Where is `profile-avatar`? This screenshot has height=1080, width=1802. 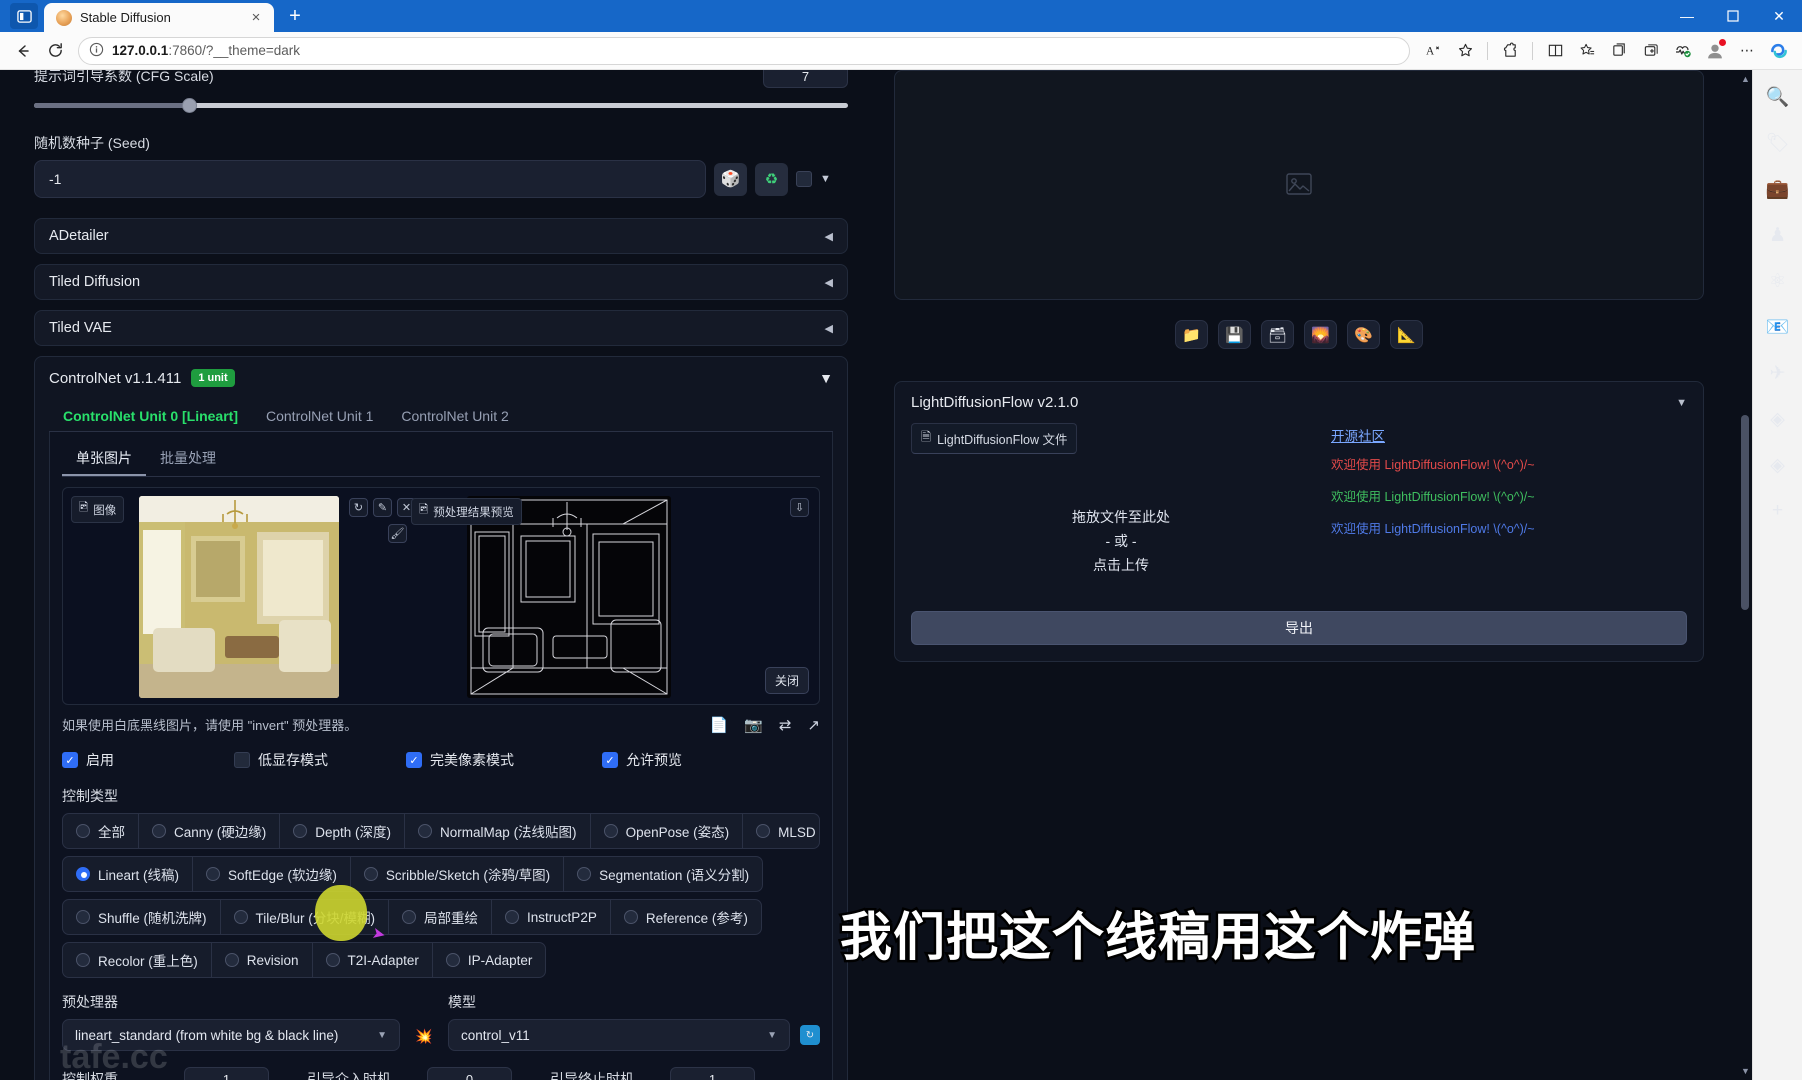 profile-avatar is located at coordinates (1715, 51).